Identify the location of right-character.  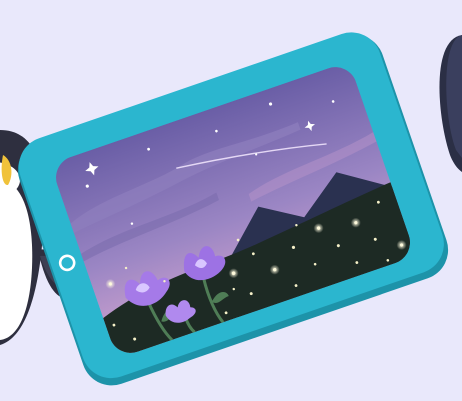
(450, 103).